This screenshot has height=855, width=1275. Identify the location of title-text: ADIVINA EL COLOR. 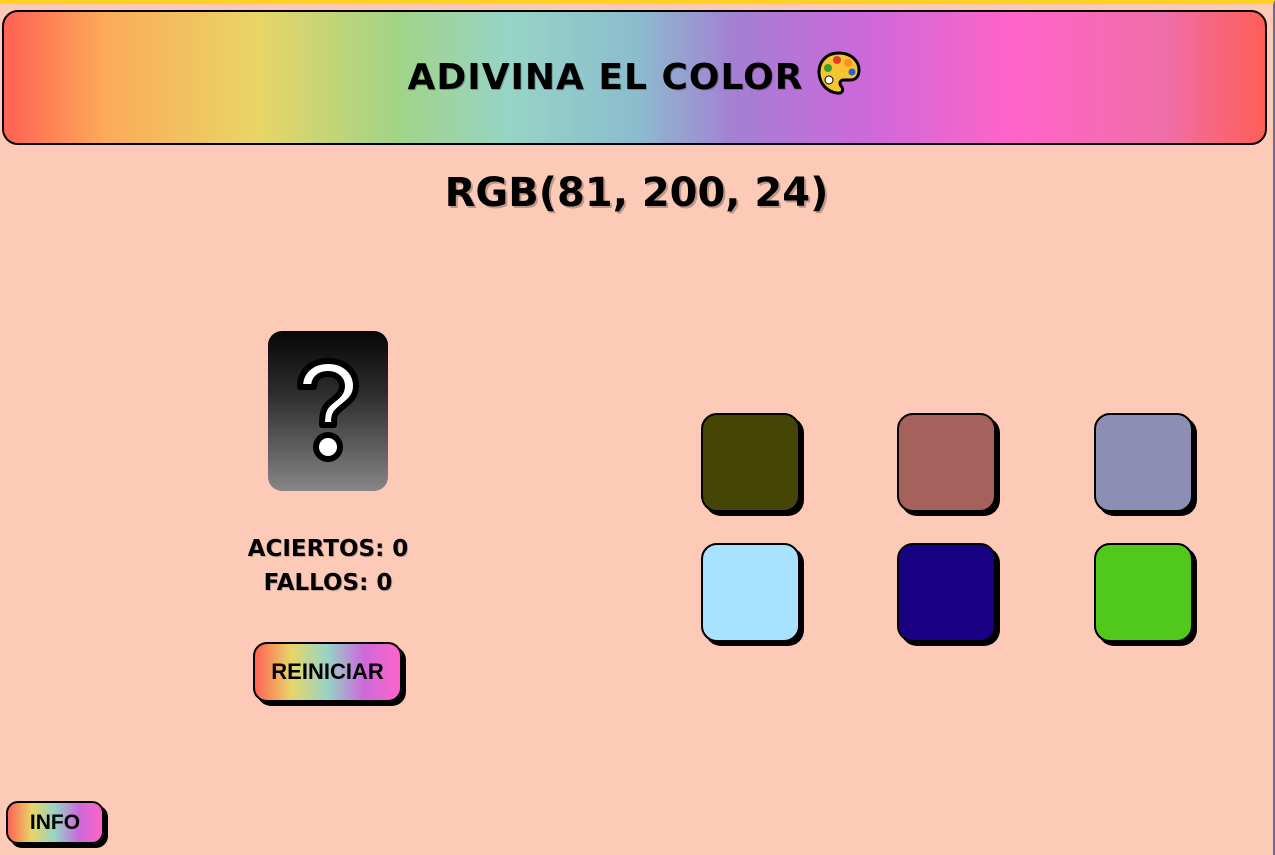
(605, 77).